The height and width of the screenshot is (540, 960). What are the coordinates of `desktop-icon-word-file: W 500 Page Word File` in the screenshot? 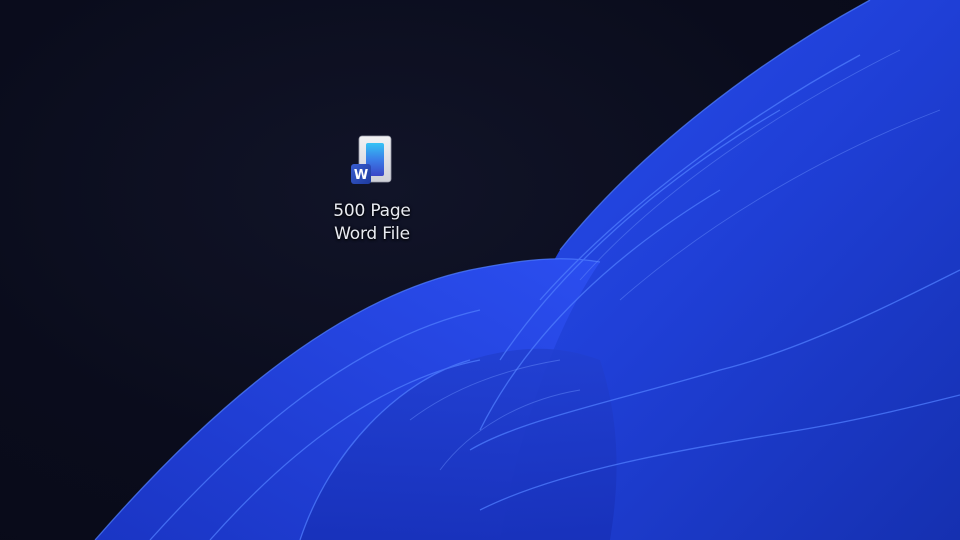 It's located at (372, 188).